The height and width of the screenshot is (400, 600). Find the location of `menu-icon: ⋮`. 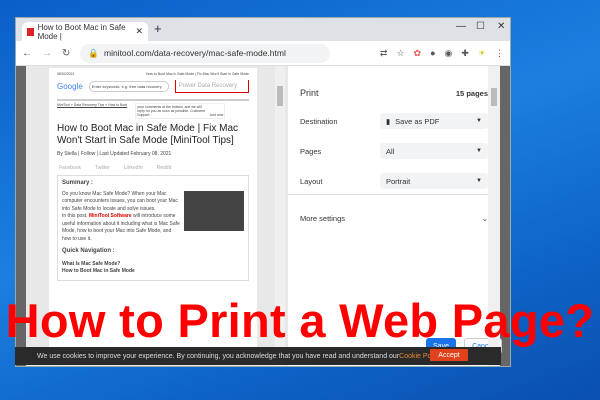

menu-icon: ⋮ is located at coordinates (499, 53).